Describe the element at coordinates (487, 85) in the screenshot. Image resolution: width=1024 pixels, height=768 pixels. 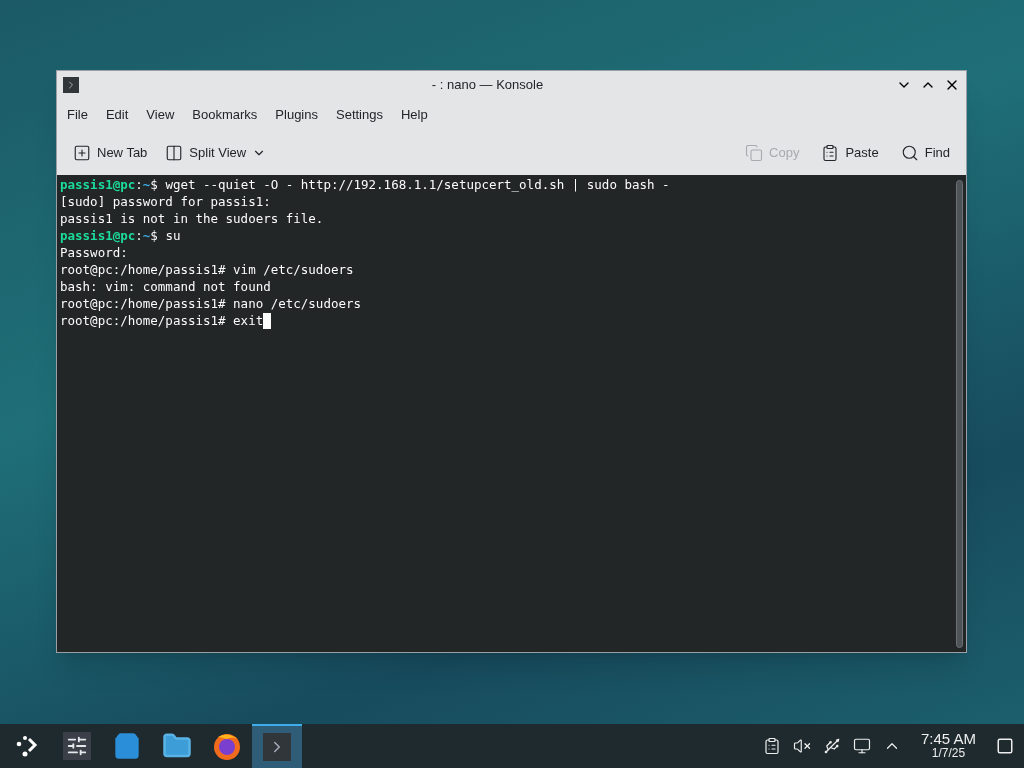
I see `window-title: - : nano — Konsole` at that location.